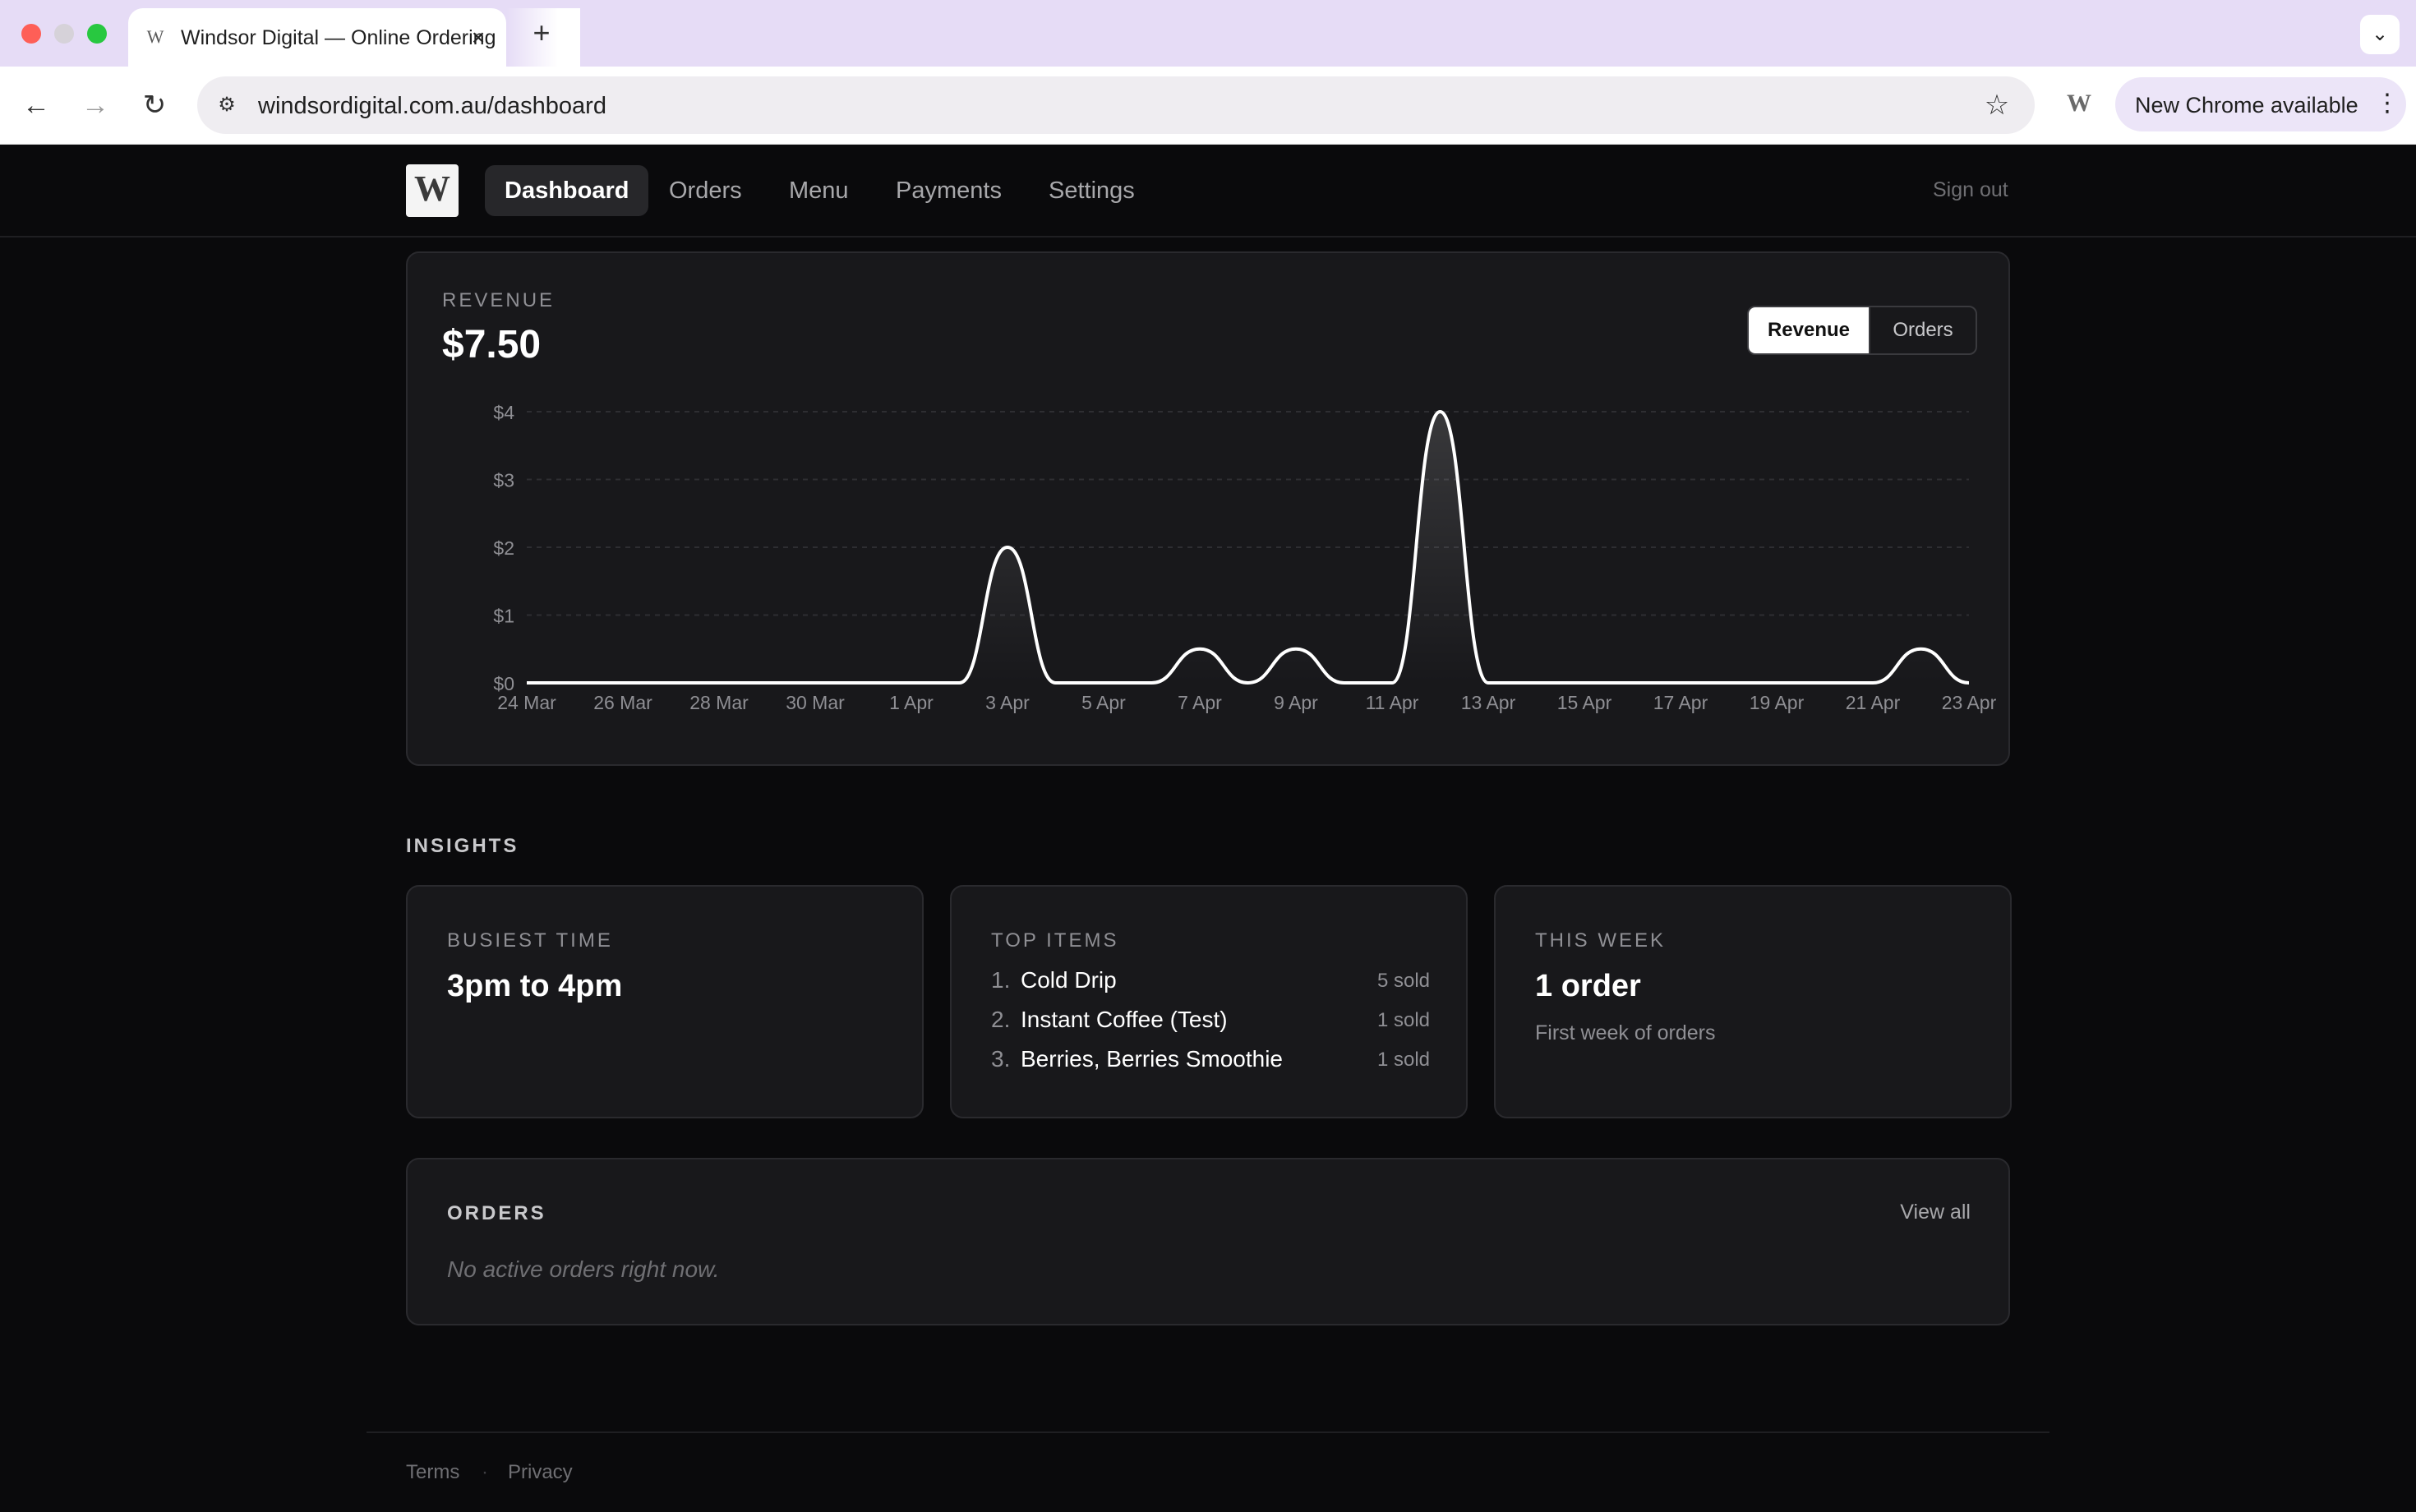 Image resolution: width=2416 pixels, height=1512 pixels. What do you see at coordinates (1092, 191) in the screenshot?
I see `nav-settings: Settings` at bounding box center [1092, 191].